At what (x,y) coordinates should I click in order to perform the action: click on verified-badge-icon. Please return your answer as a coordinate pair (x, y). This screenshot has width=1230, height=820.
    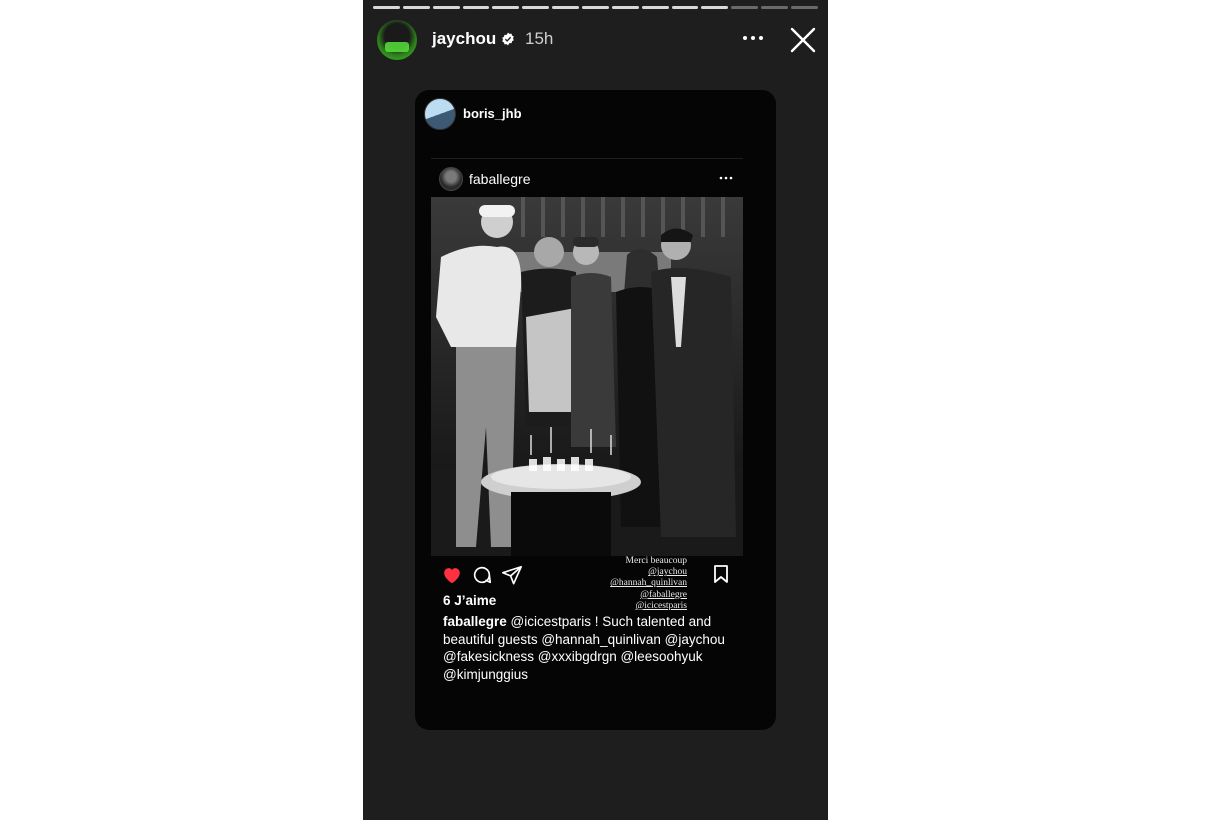
    Looking at the image, I should click on (508, 39).